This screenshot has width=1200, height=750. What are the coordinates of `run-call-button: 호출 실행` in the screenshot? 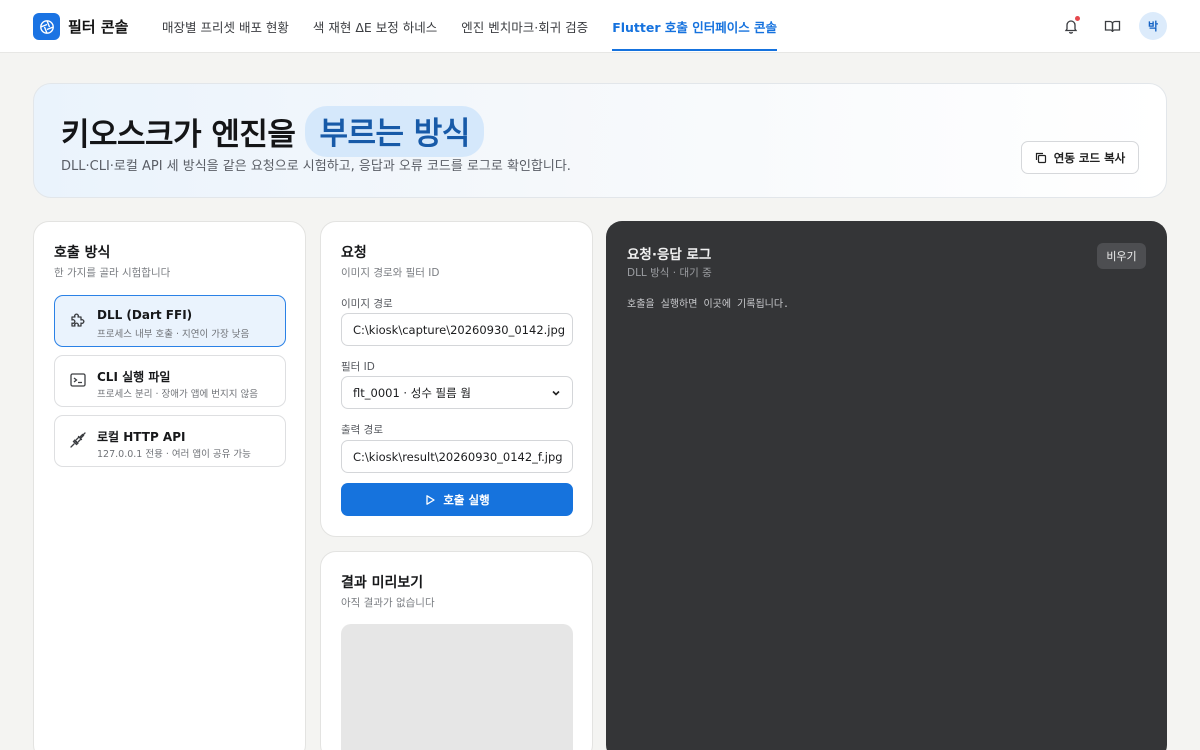 It's located at (457, 499).